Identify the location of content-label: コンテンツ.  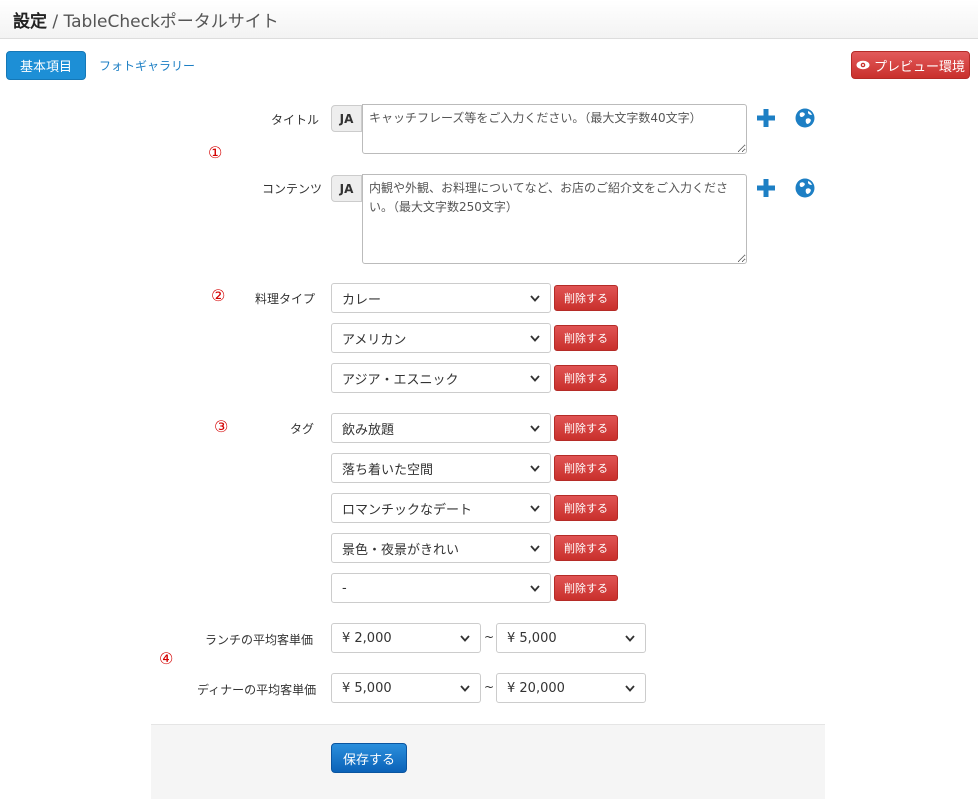
(292, 189).